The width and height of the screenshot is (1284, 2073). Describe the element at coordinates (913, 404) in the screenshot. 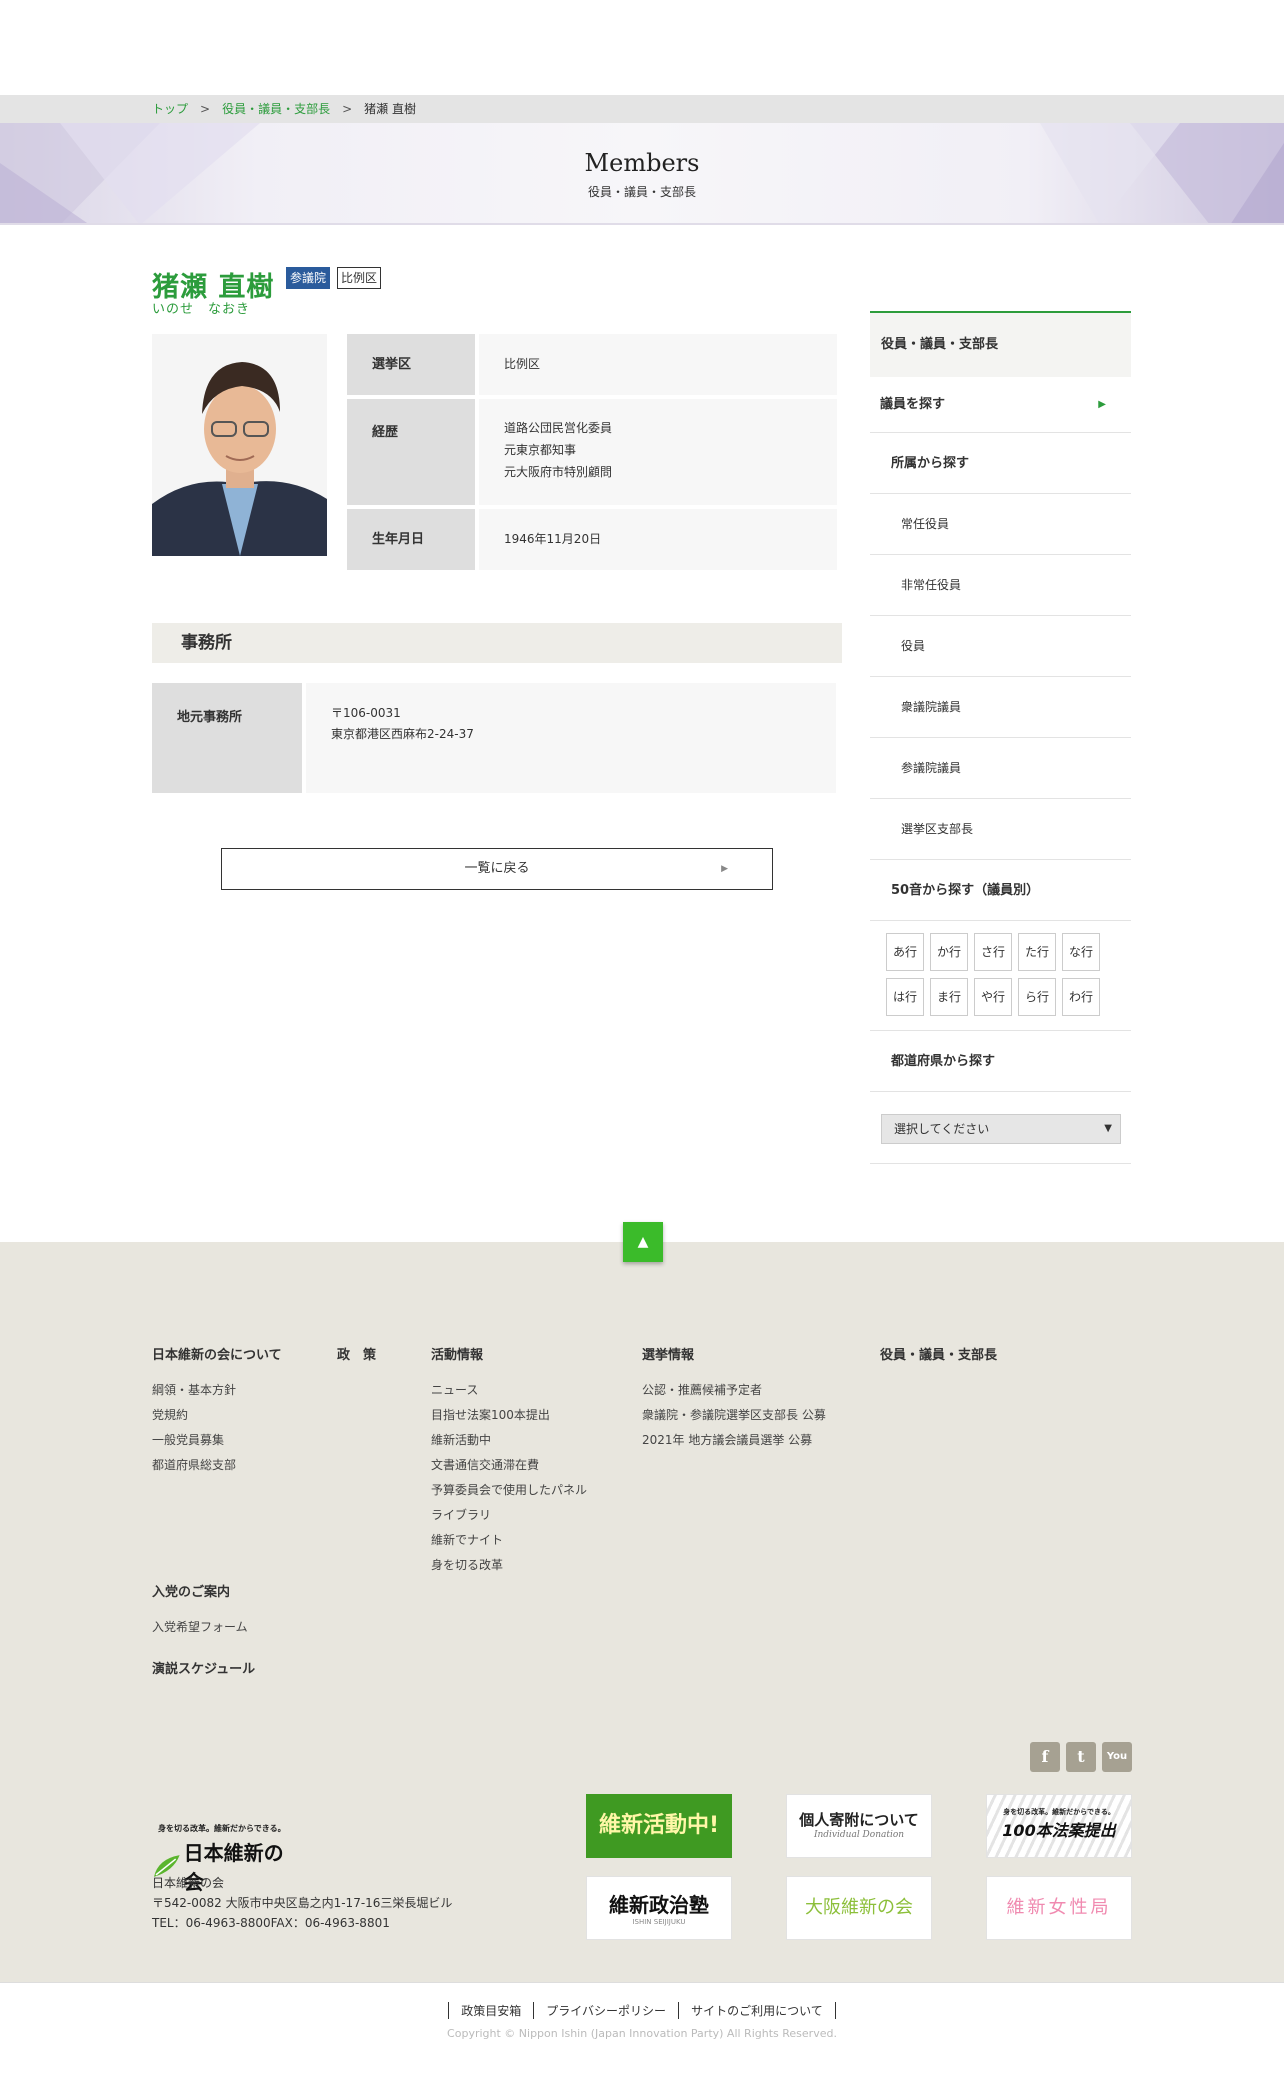

I see `sidebar-find-label: 議員を探す` at that location.